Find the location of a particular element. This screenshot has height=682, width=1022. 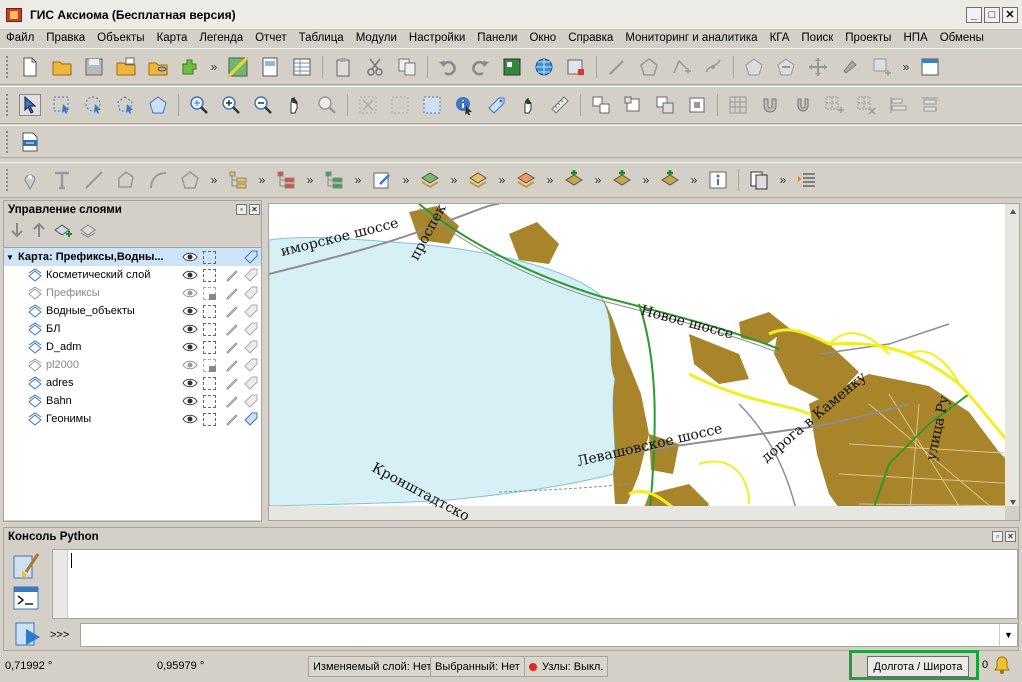

clear-selection-icon is located at coordinates (368, 105).